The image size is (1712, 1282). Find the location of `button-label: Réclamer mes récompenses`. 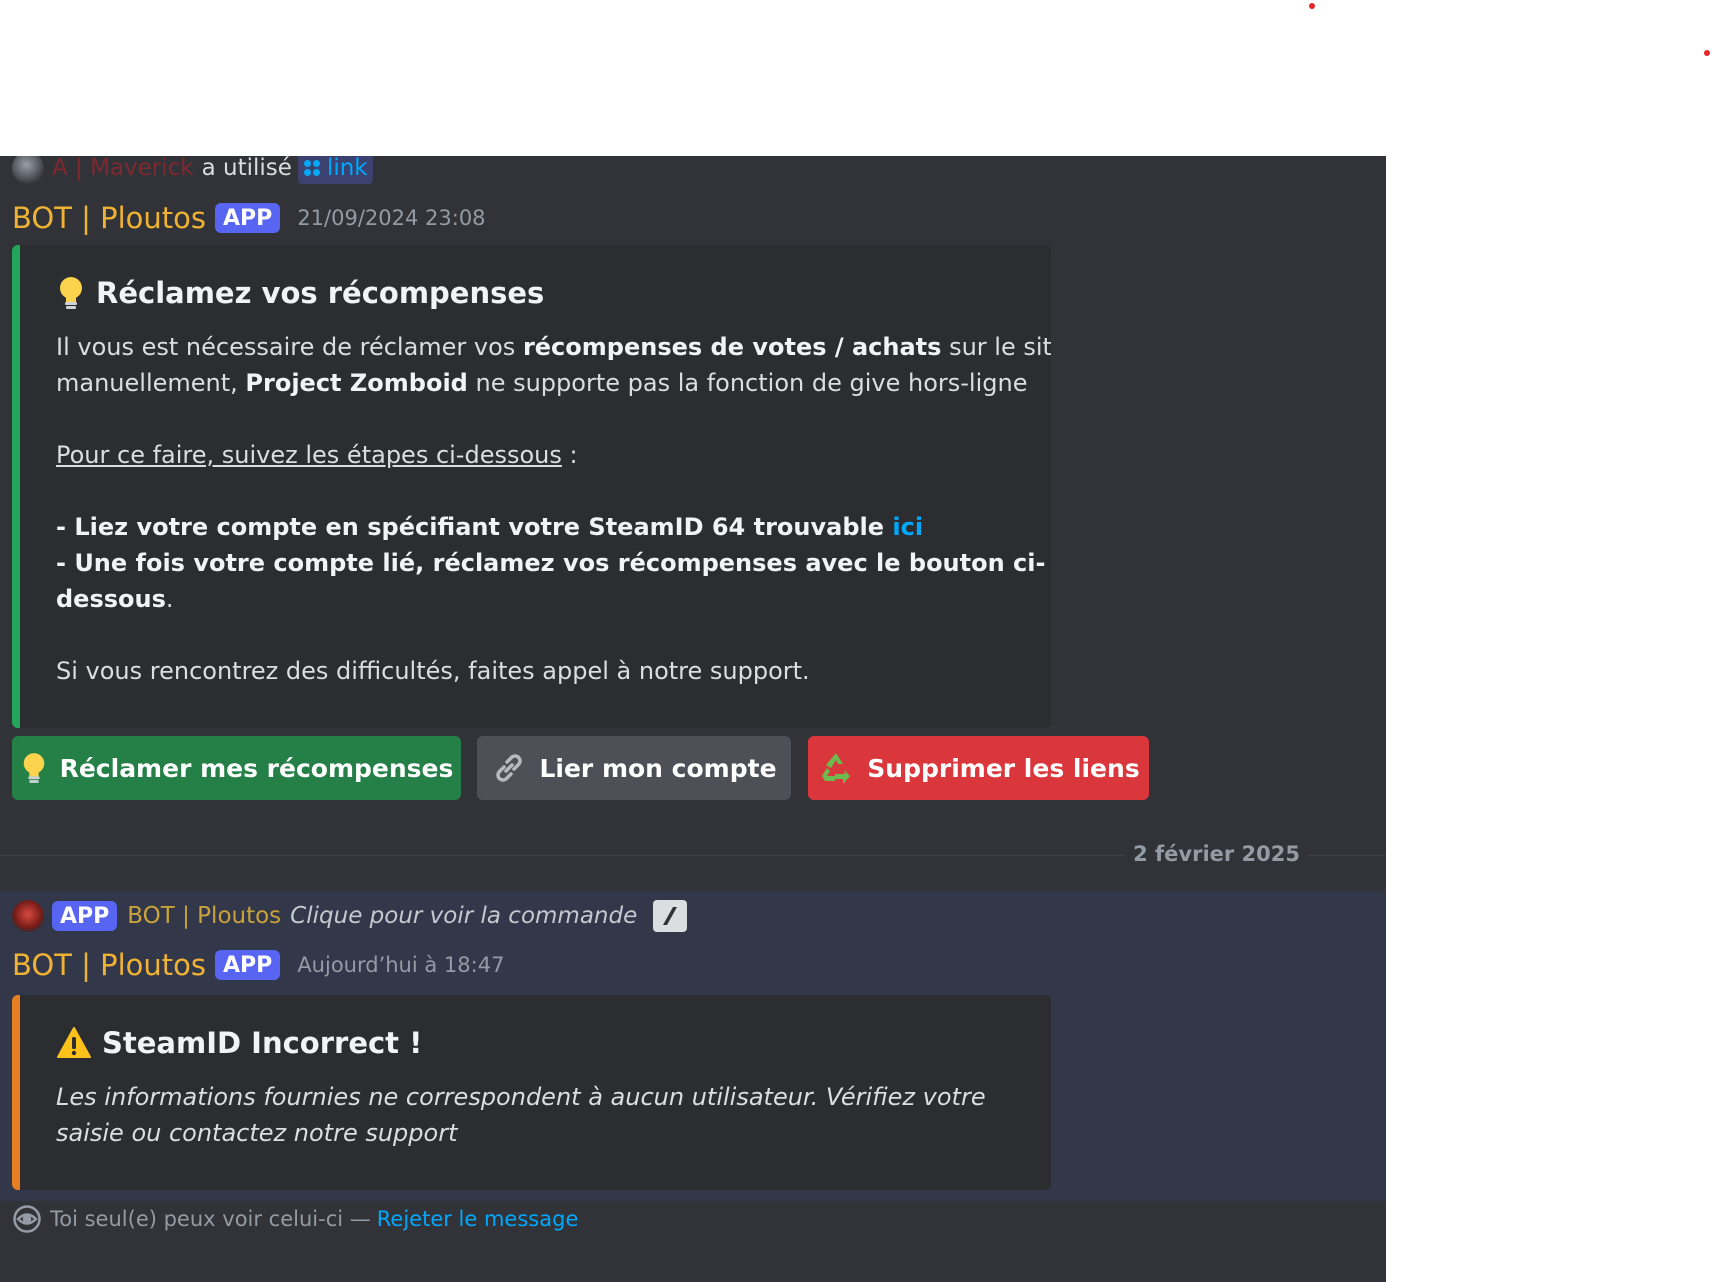

button-label: Réclamer mes récompenses is located at coordinates (256, 768).